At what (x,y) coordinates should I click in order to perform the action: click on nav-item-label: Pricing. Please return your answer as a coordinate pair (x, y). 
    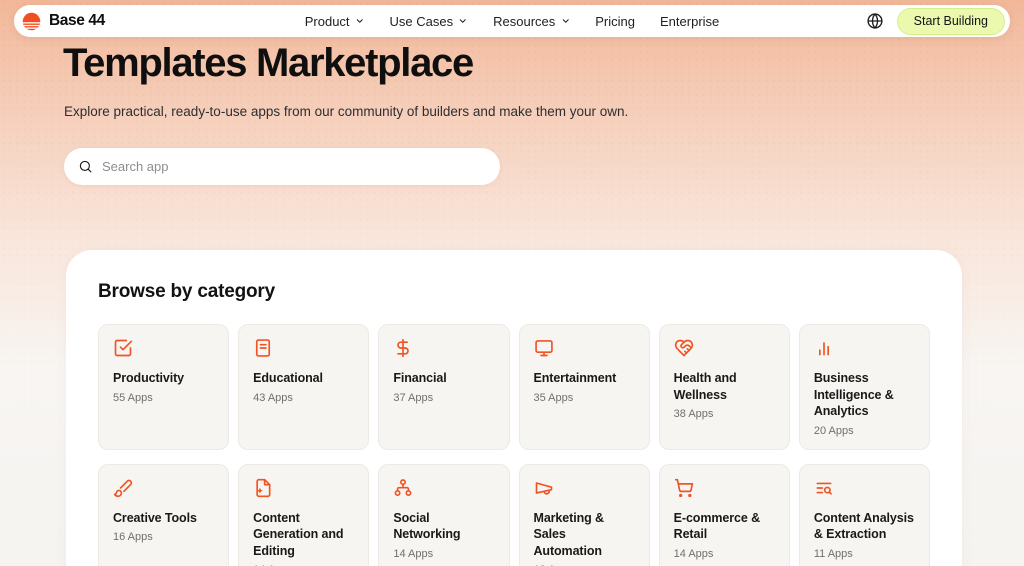
    Looking at the image, I should click on (615, 21).